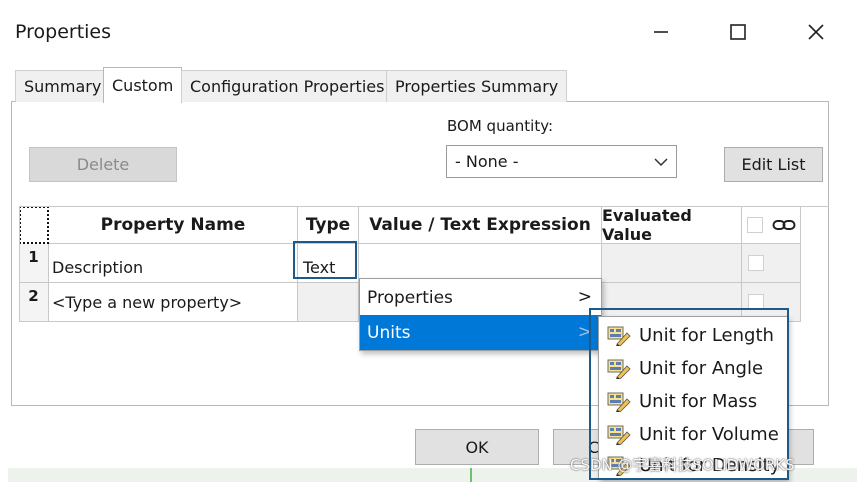  I want to click on close-button, so click(816, 32).